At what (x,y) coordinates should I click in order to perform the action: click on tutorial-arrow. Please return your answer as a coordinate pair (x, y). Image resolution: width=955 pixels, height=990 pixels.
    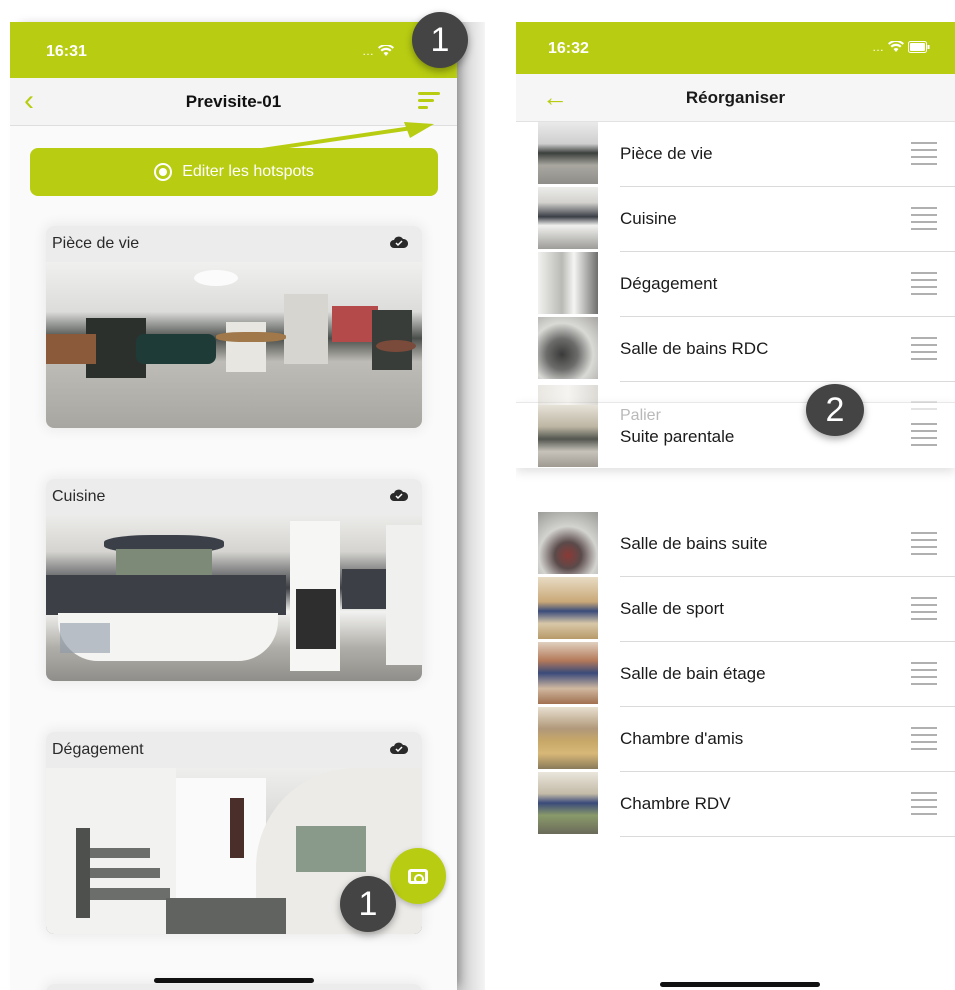
    Looking at the image, I should click on (340, 138).